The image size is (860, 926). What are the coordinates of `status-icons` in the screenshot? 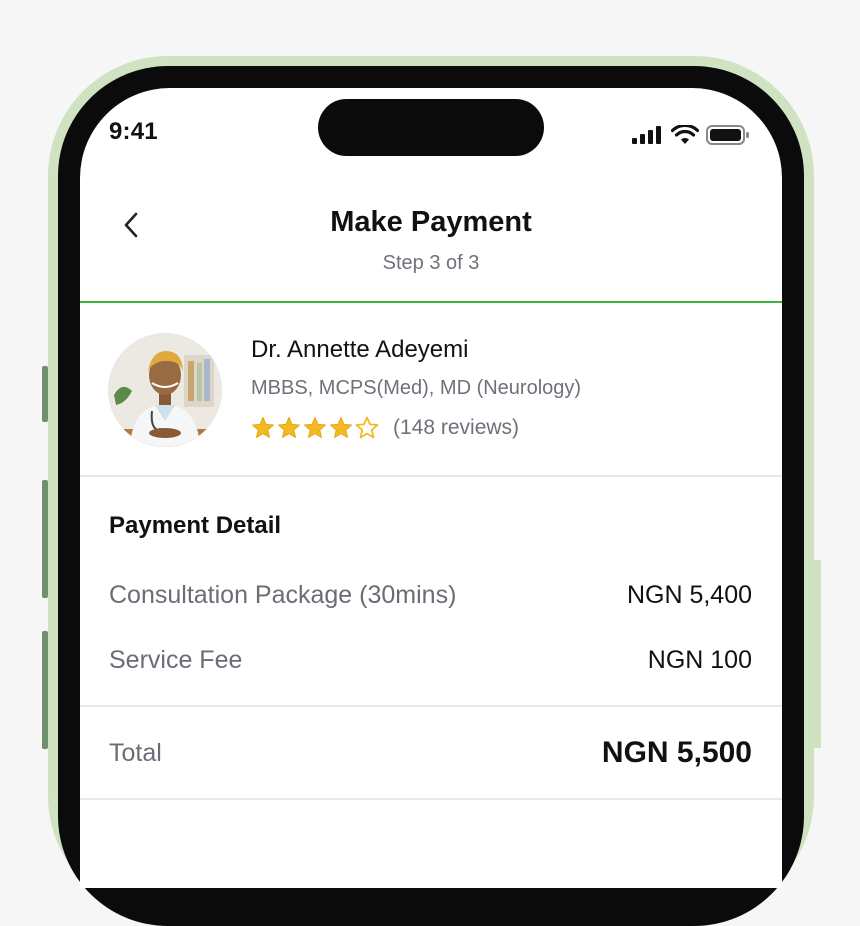 It's located at (691, 135).